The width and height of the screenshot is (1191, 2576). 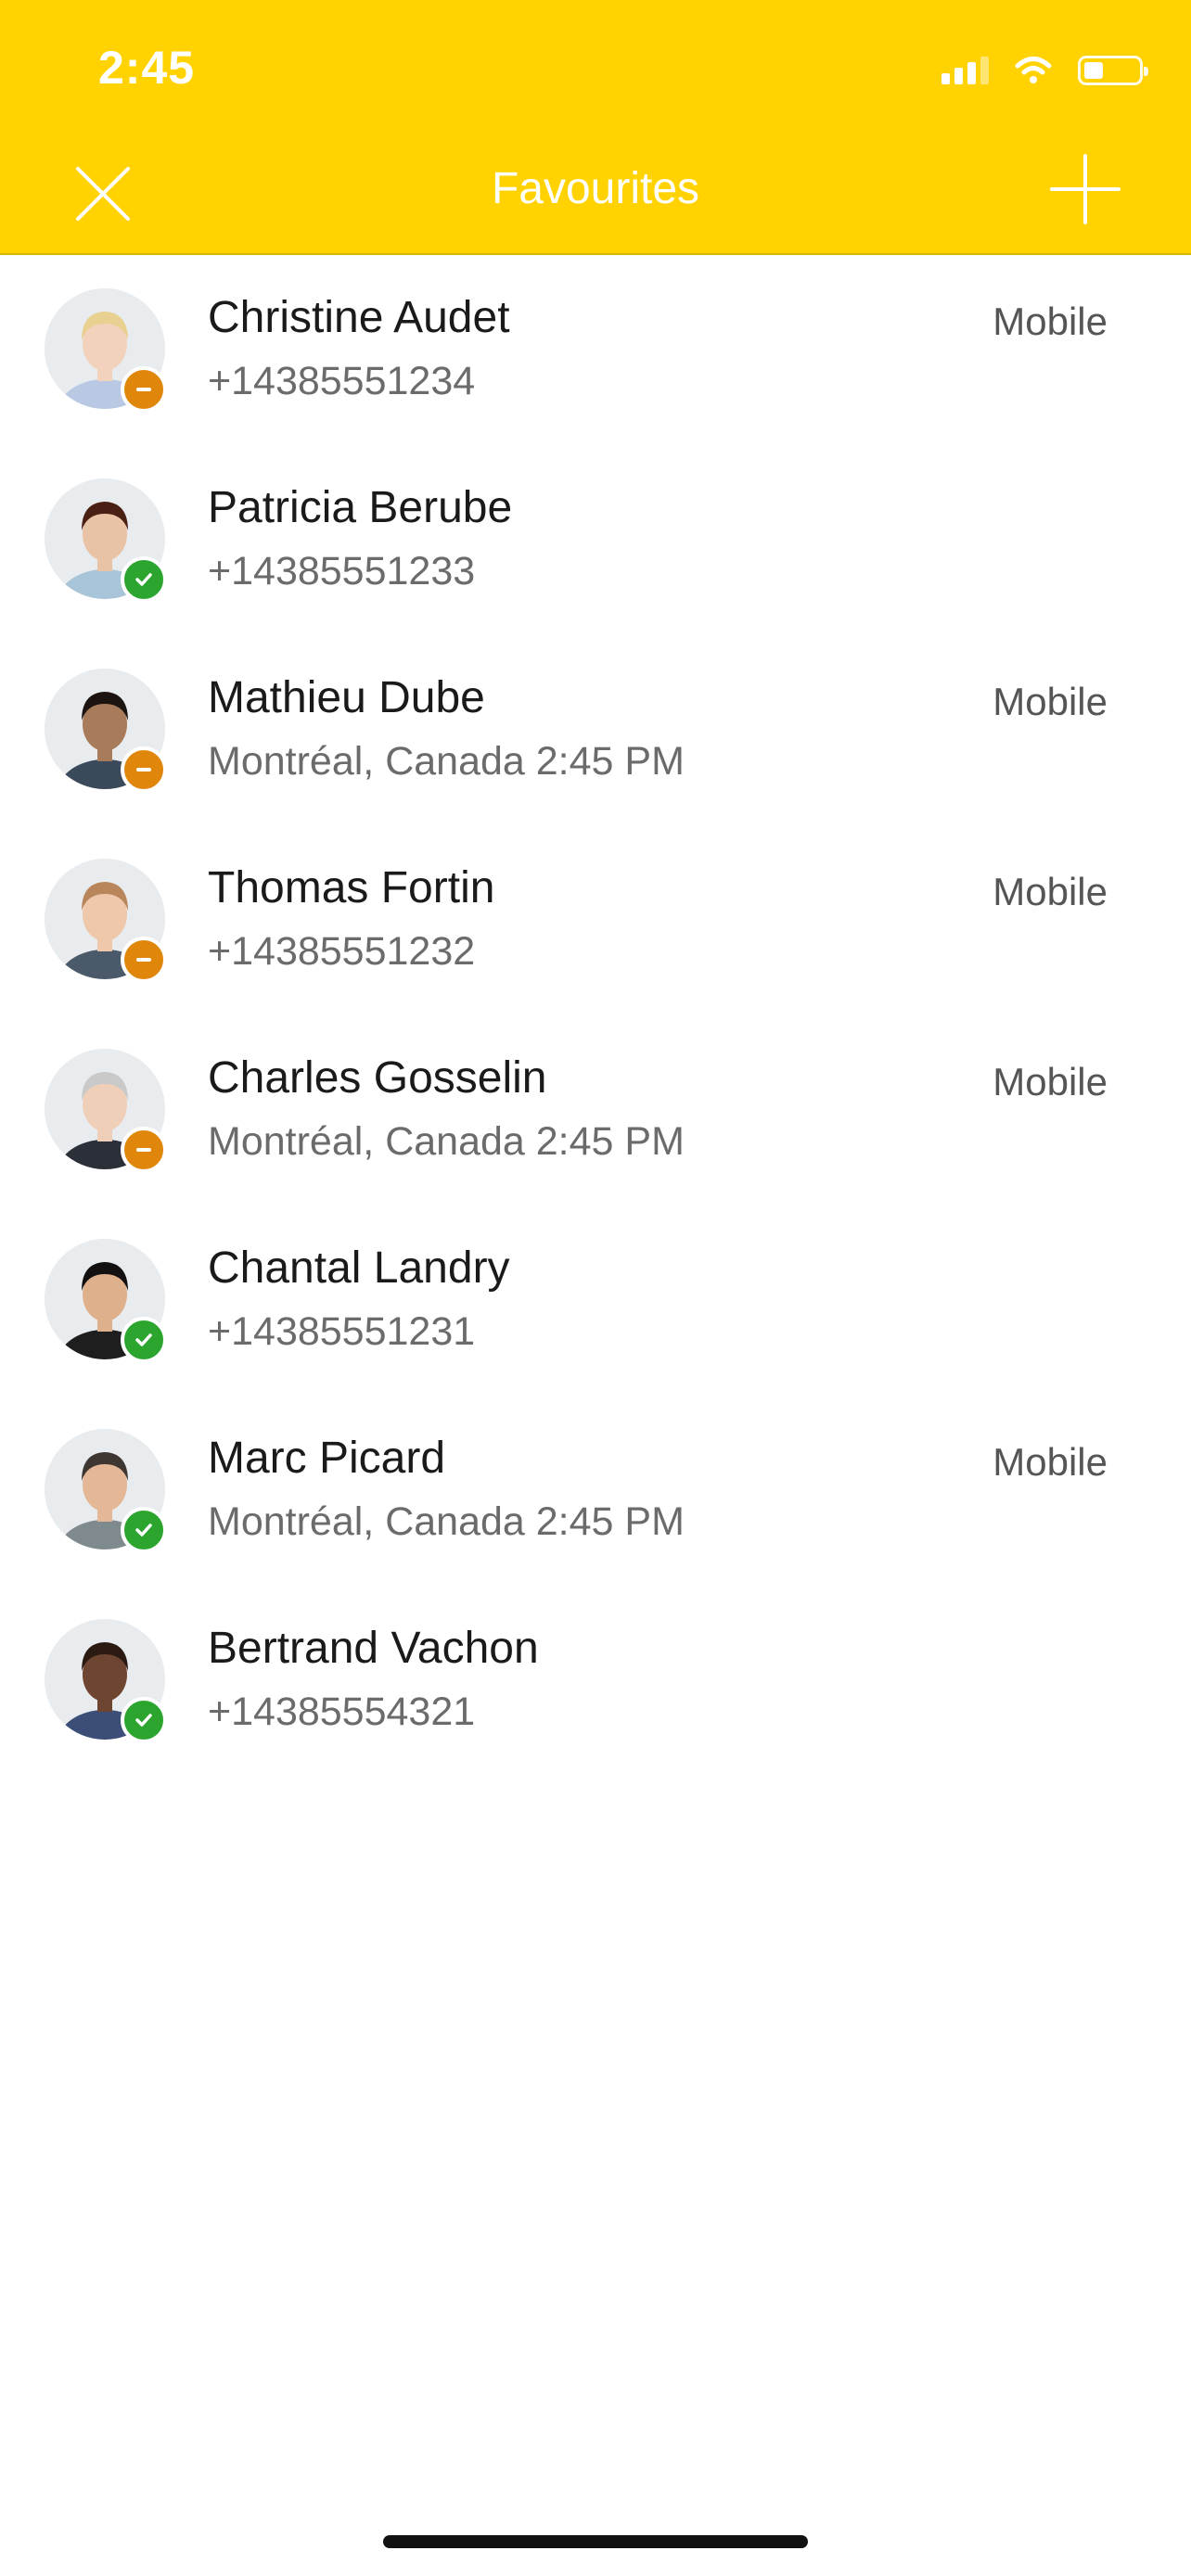 What do you see at coordinates (595, 350) in the screenshot?
I see `contact-row: Christine Audet +14385551234 Mobile` at bounding box center [595, 350].